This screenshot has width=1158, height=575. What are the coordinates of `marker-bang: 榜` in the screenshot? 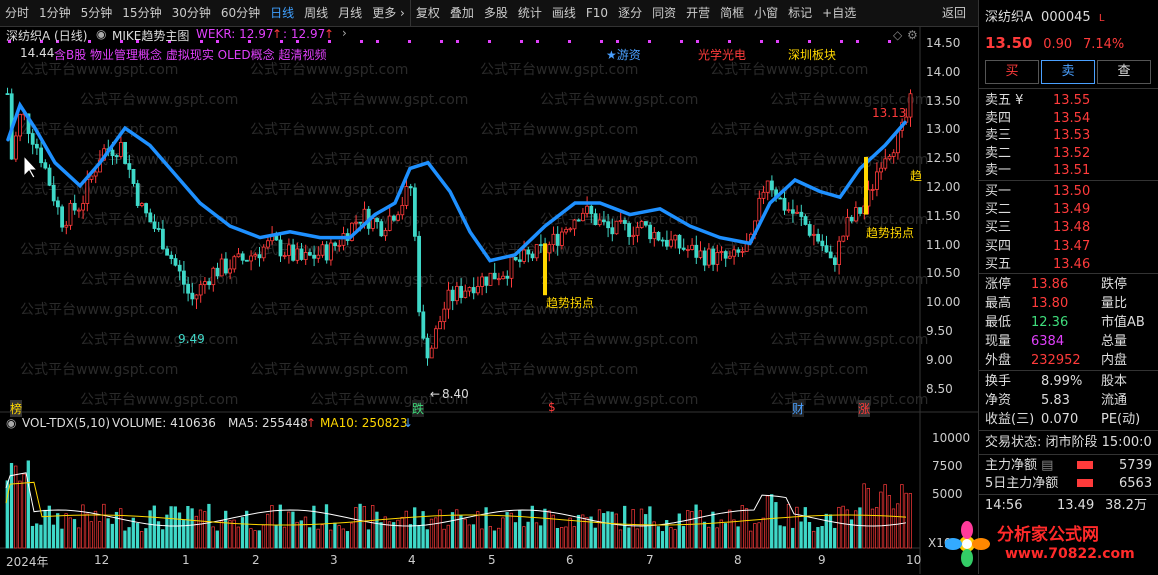 It's located at (16, 408).